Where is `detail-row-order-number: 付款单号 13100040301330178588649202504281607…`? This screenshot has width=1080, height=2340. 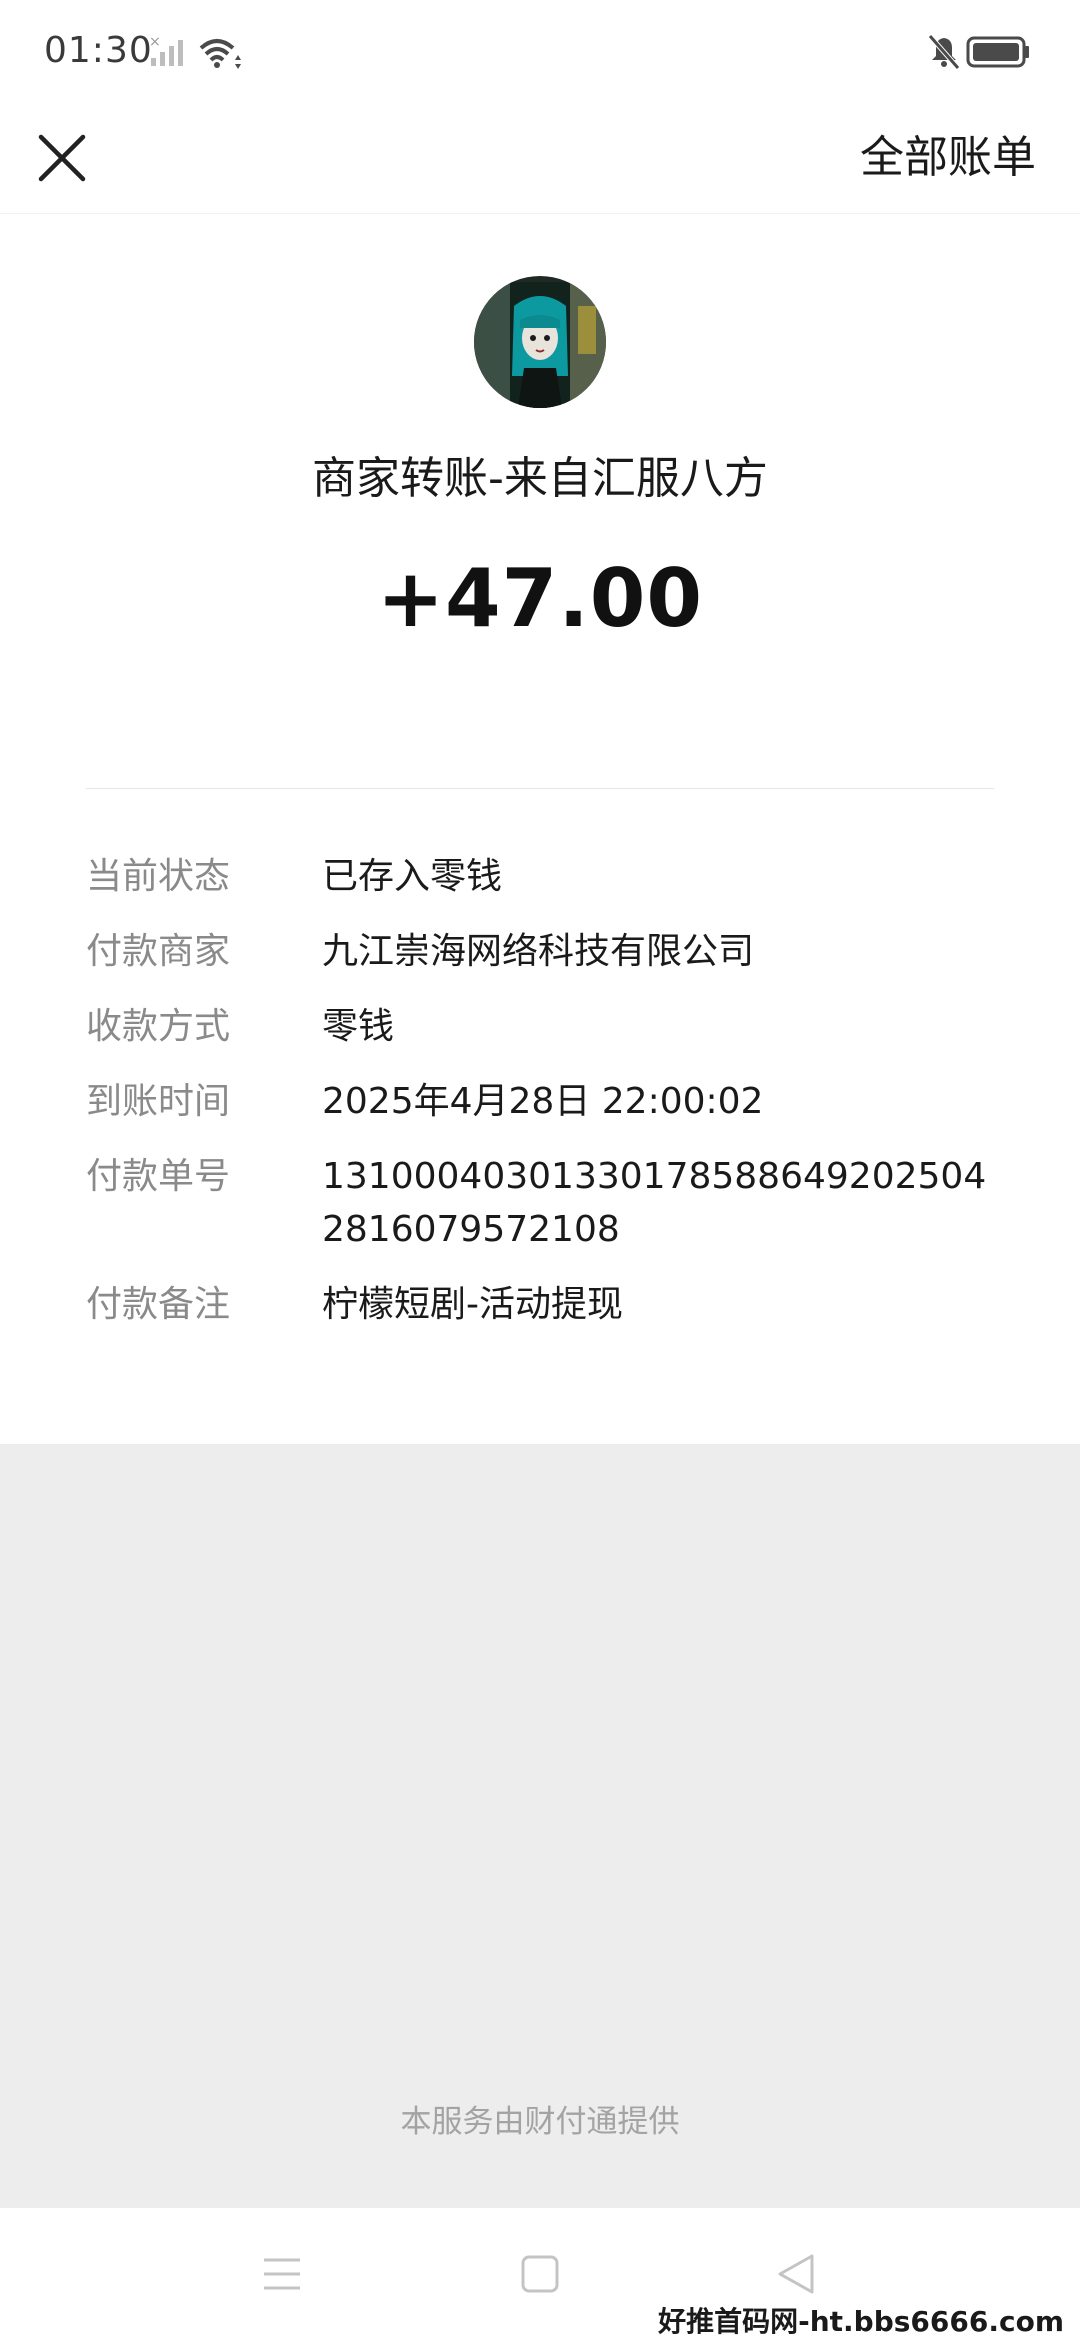 detail-row-order-number: 付款单号 13100040301330178588649202504281607… is located at coordinates (546, 1203).